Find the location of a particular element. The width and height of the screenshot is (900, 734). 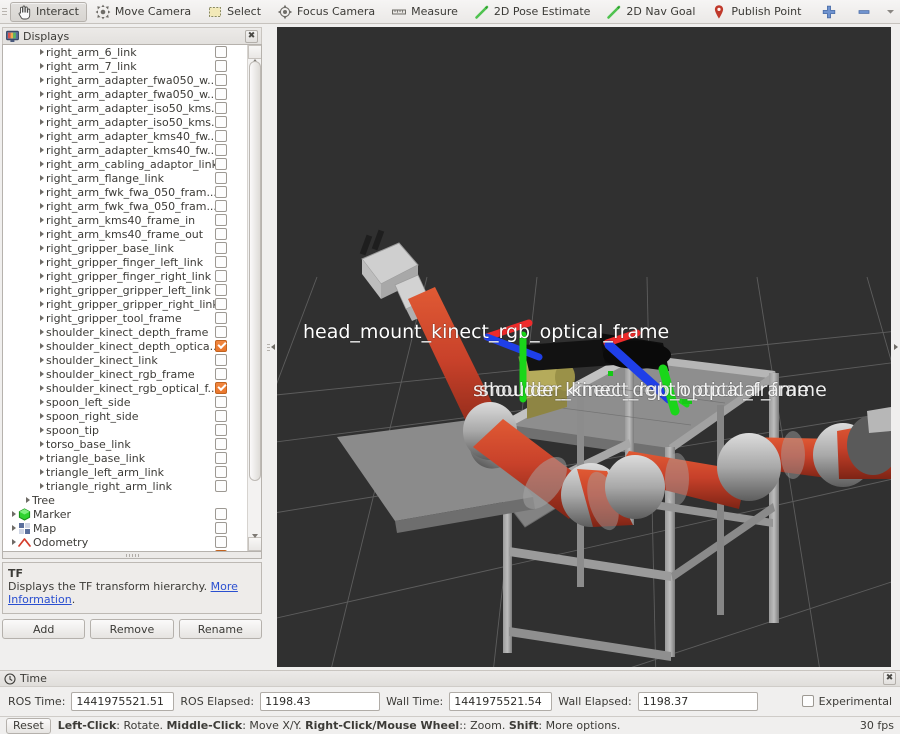

tool-focus-camera: Focus Camera is located at coordinates (327, 12).